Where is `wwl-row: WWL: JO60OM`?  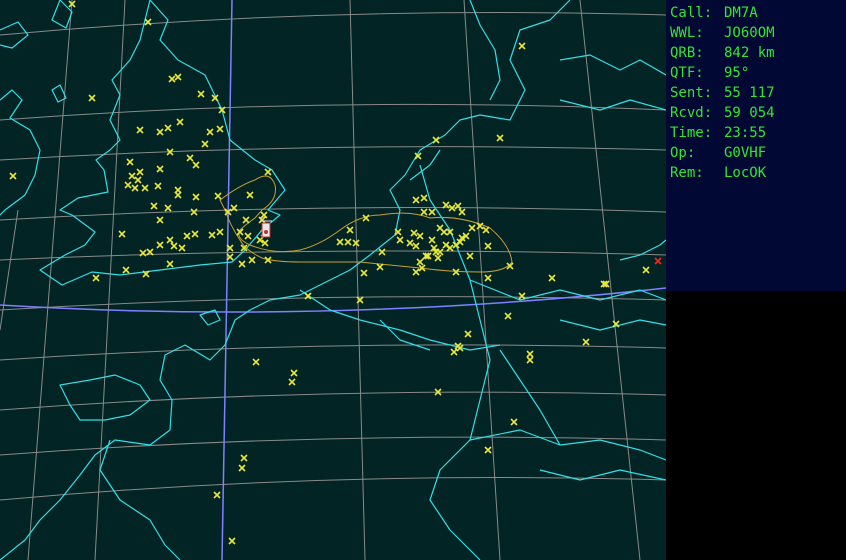 wwl-row: WWL: JO60OM is located at coordinates (722, 33).